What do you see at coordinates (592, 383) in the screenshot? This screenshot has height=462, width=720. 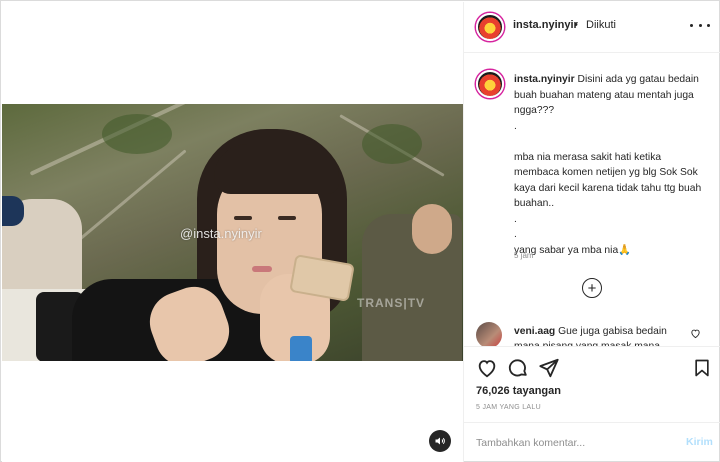 I see `post-actions: 76,026 tayangan 5 JAM YANG LALU` at bounding box center [592, 383].